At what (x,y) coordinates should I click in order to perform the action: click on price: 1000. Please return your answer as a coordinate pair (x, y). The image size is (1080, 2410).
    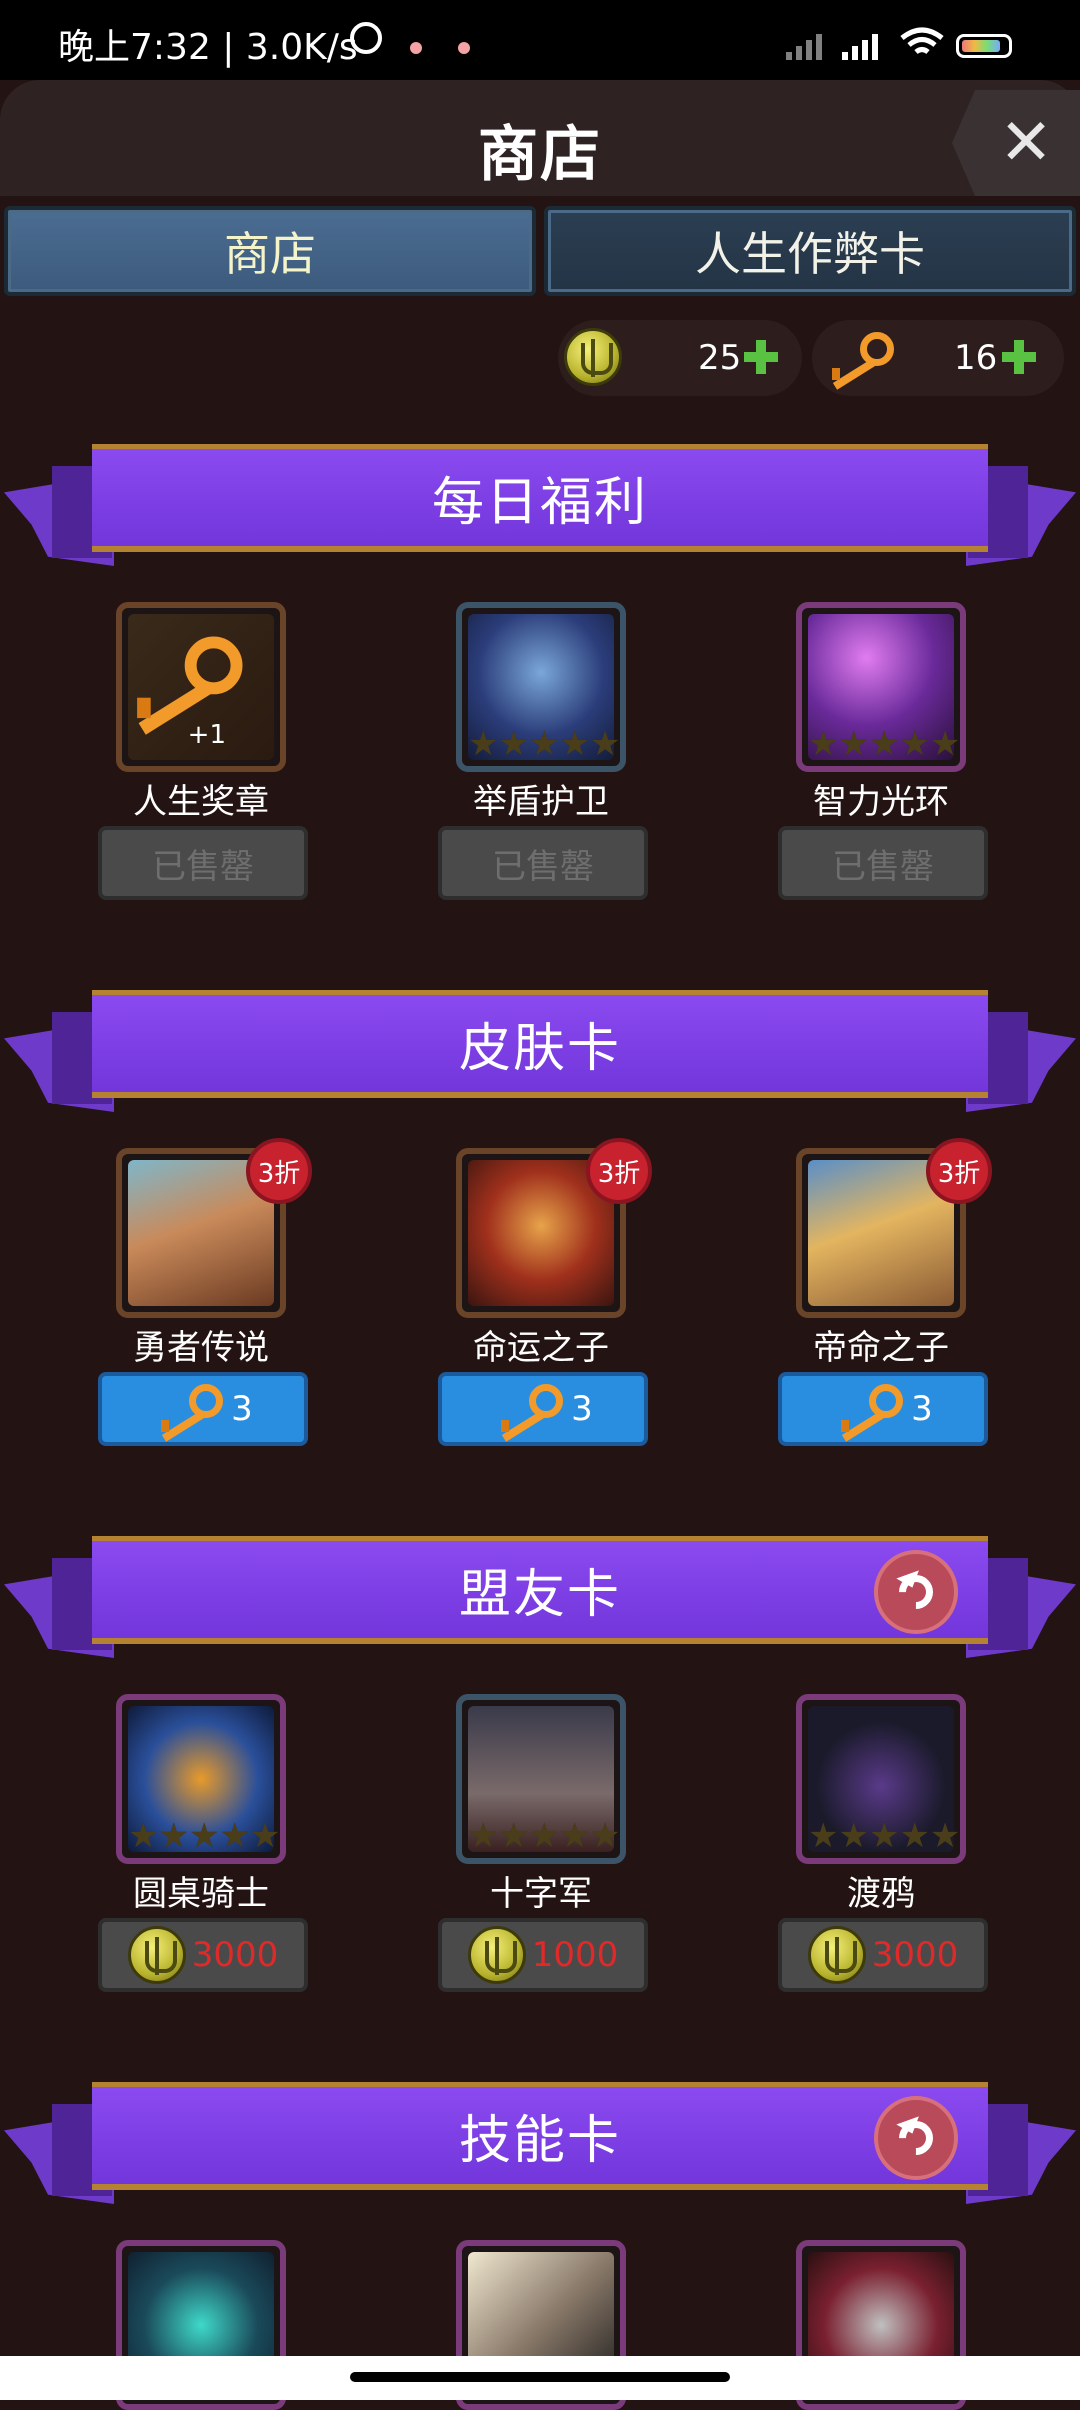
    Looking at the image, I should click on (575, 1955).